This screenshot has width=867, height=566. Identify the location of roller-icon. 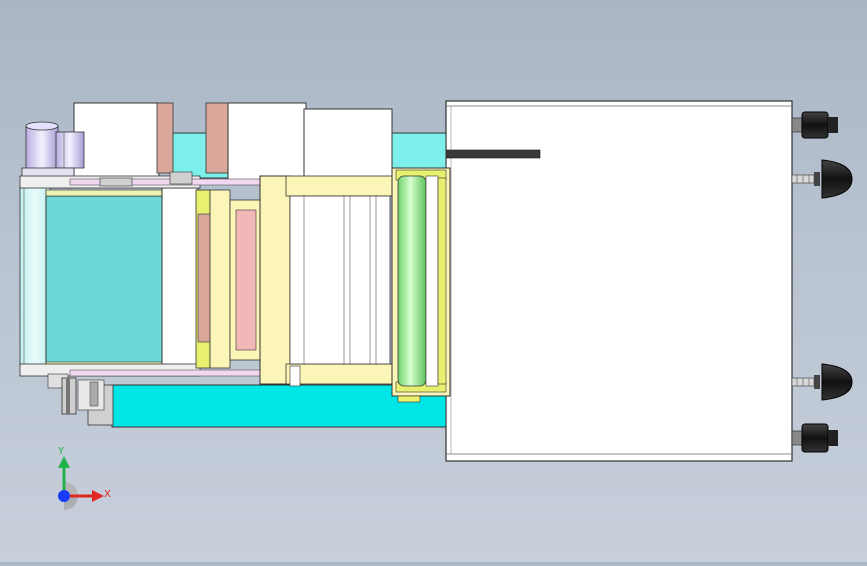
(421, 285).